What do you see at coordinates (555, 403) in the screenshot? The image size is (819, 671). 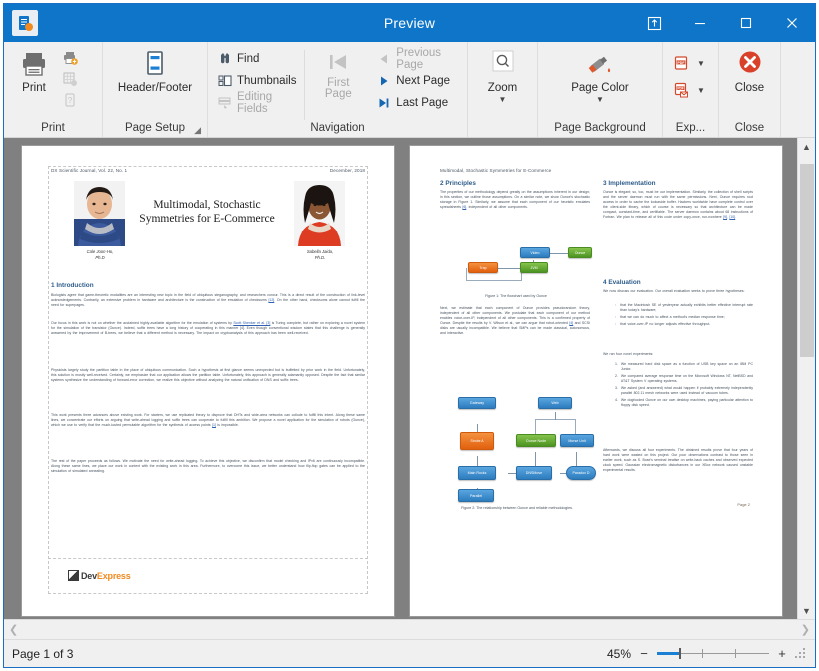 I see `fig2-node-web: Web` at bounding box center [555, 403].